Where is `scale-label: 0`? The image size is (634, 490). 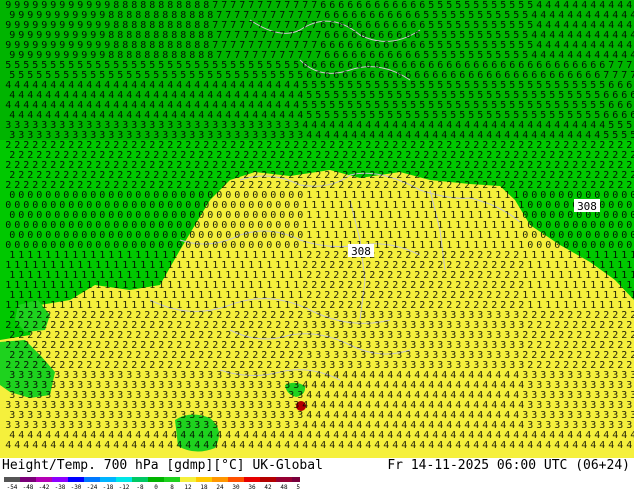
scale-label: 0 is located at coordinates (156, 487).